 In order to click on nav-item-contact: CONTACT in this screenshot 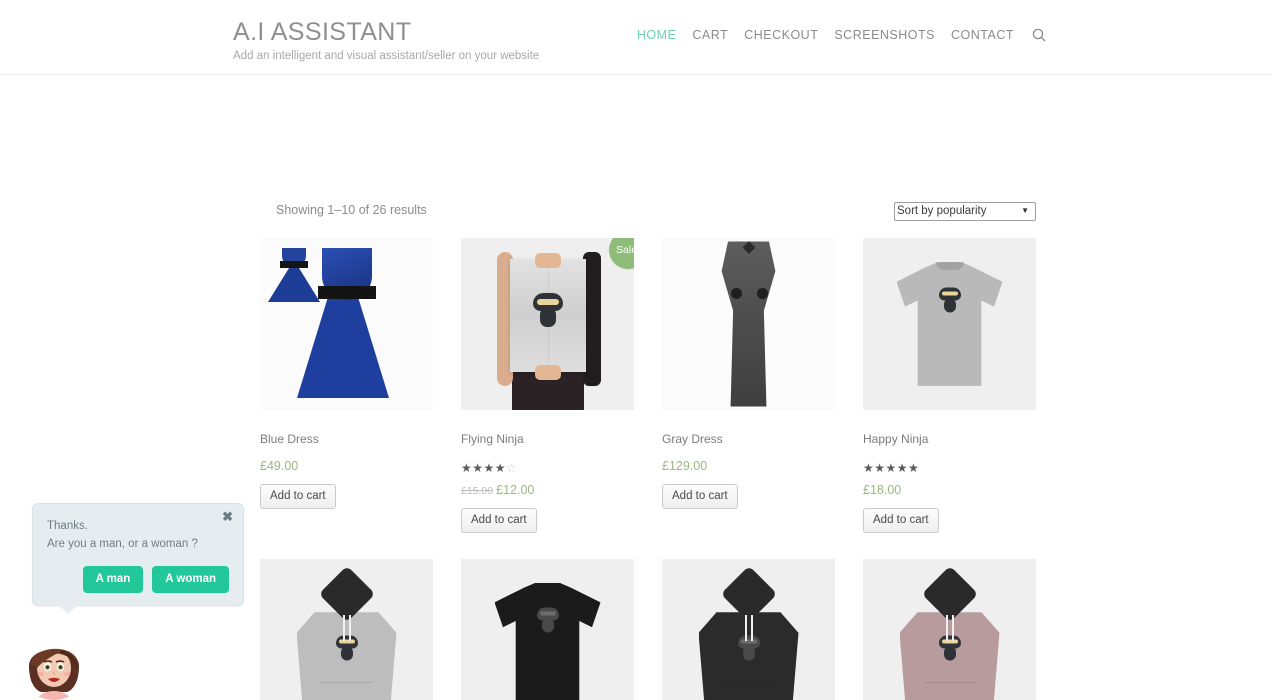, I will do `click(982, 35)`.